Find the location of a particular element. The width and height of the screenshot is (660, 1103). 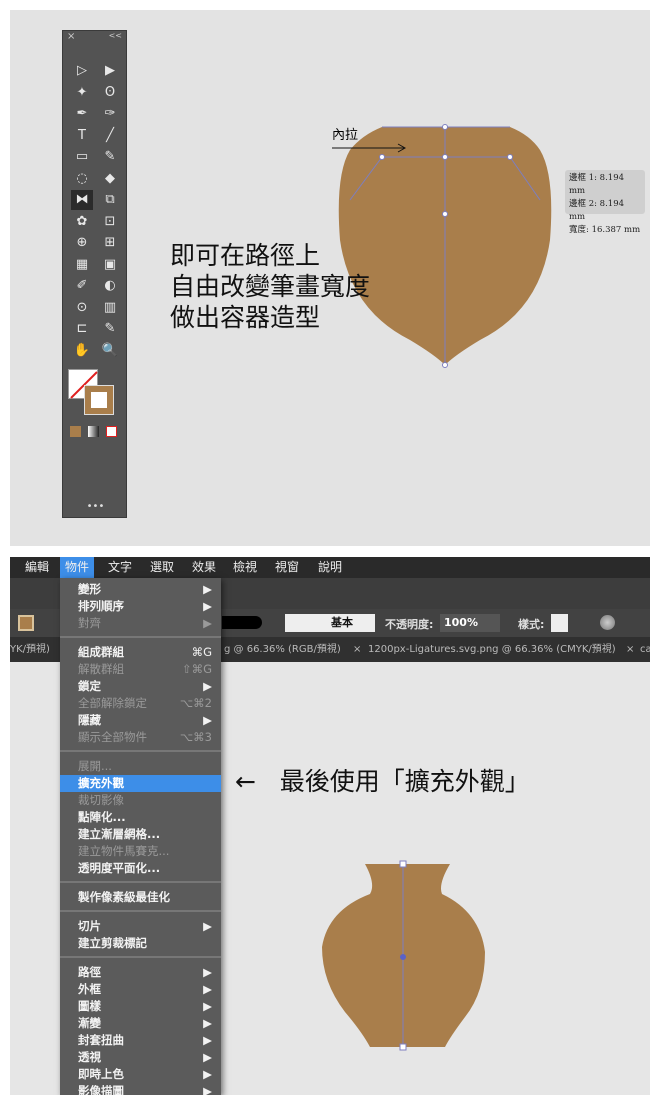

menu-item: 排列順序 ▶ is located at coordinates (140, 606).